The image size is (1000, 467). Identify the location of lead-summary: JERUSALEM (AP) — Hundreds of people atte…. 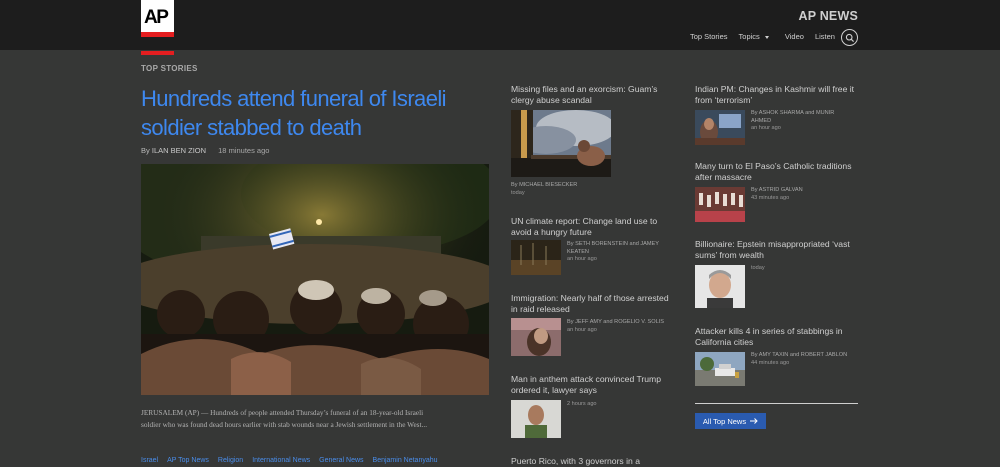
(284, 418).